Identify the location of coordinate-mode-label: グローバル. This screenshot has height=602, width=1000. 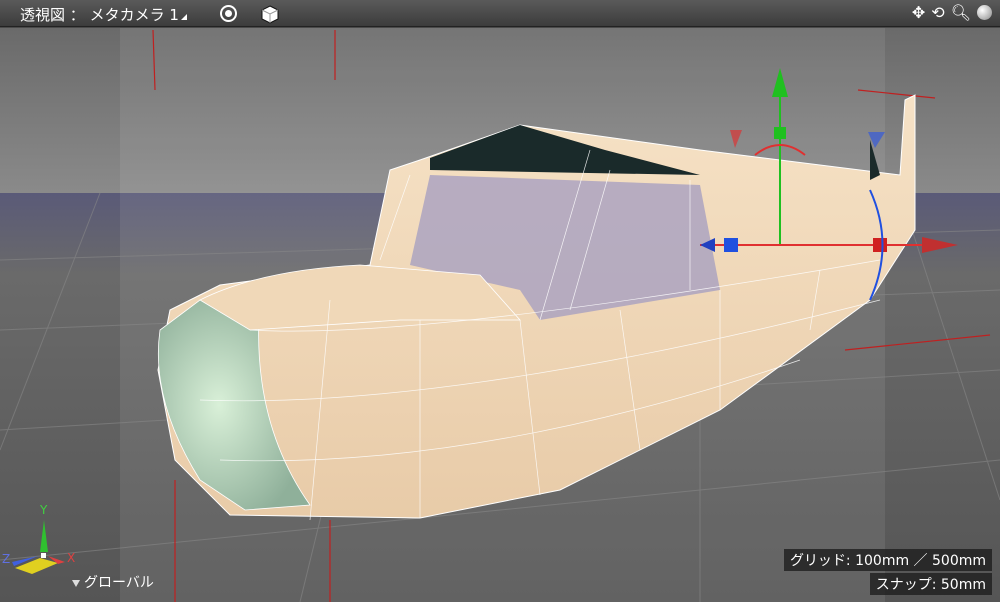
(119, 583).